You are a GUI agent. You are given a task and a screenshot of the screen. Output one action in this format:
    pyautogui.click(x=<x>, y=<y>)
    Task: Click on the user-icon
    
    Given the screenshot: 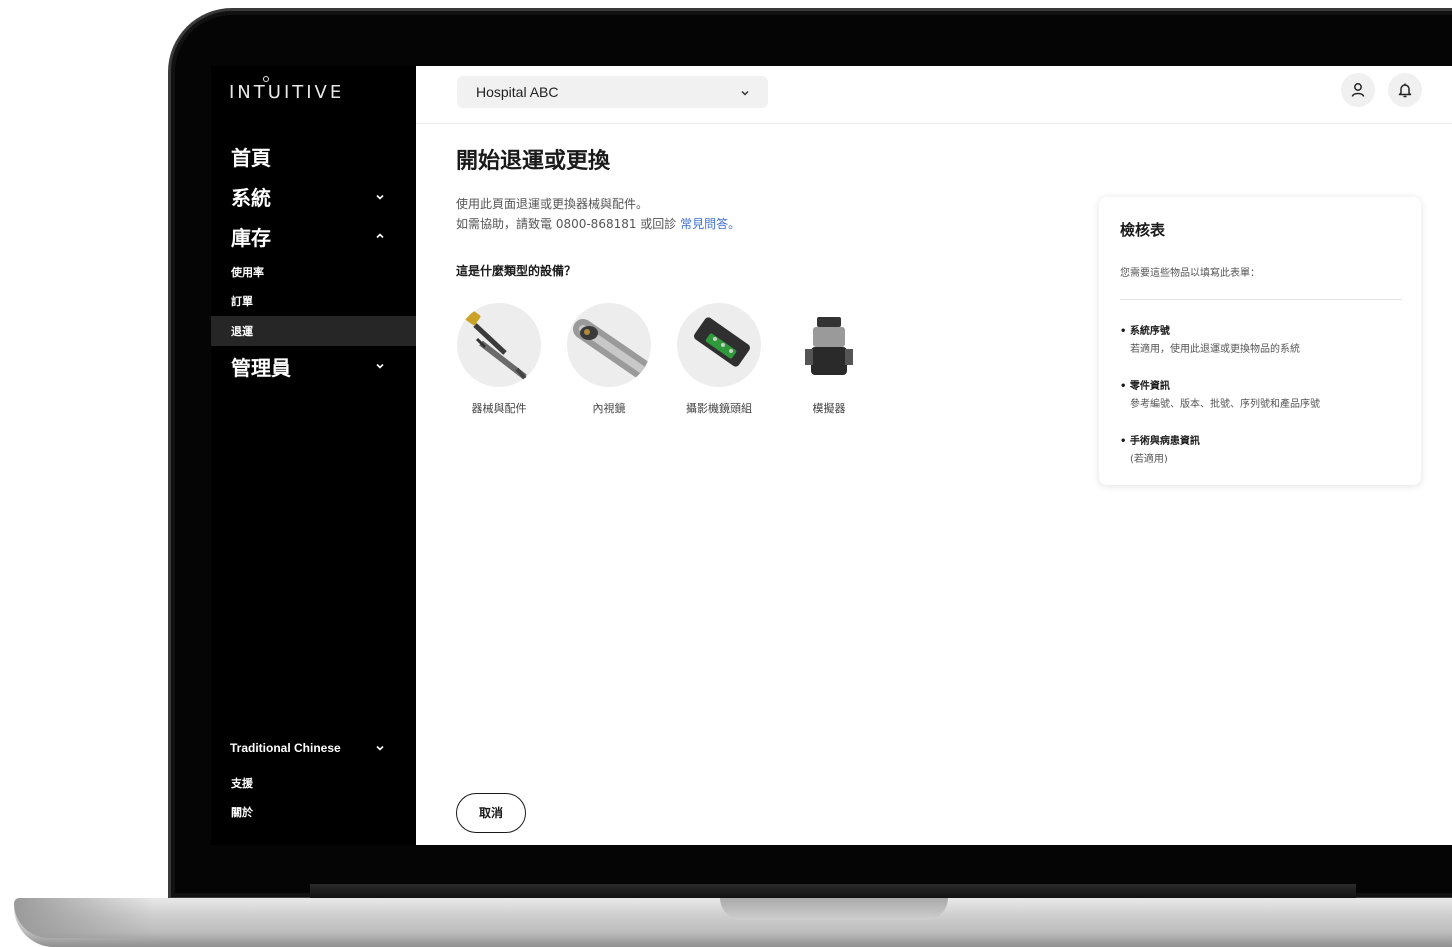 What is the action you would take?
    pyautogui.click(x=1358, y=90)
    